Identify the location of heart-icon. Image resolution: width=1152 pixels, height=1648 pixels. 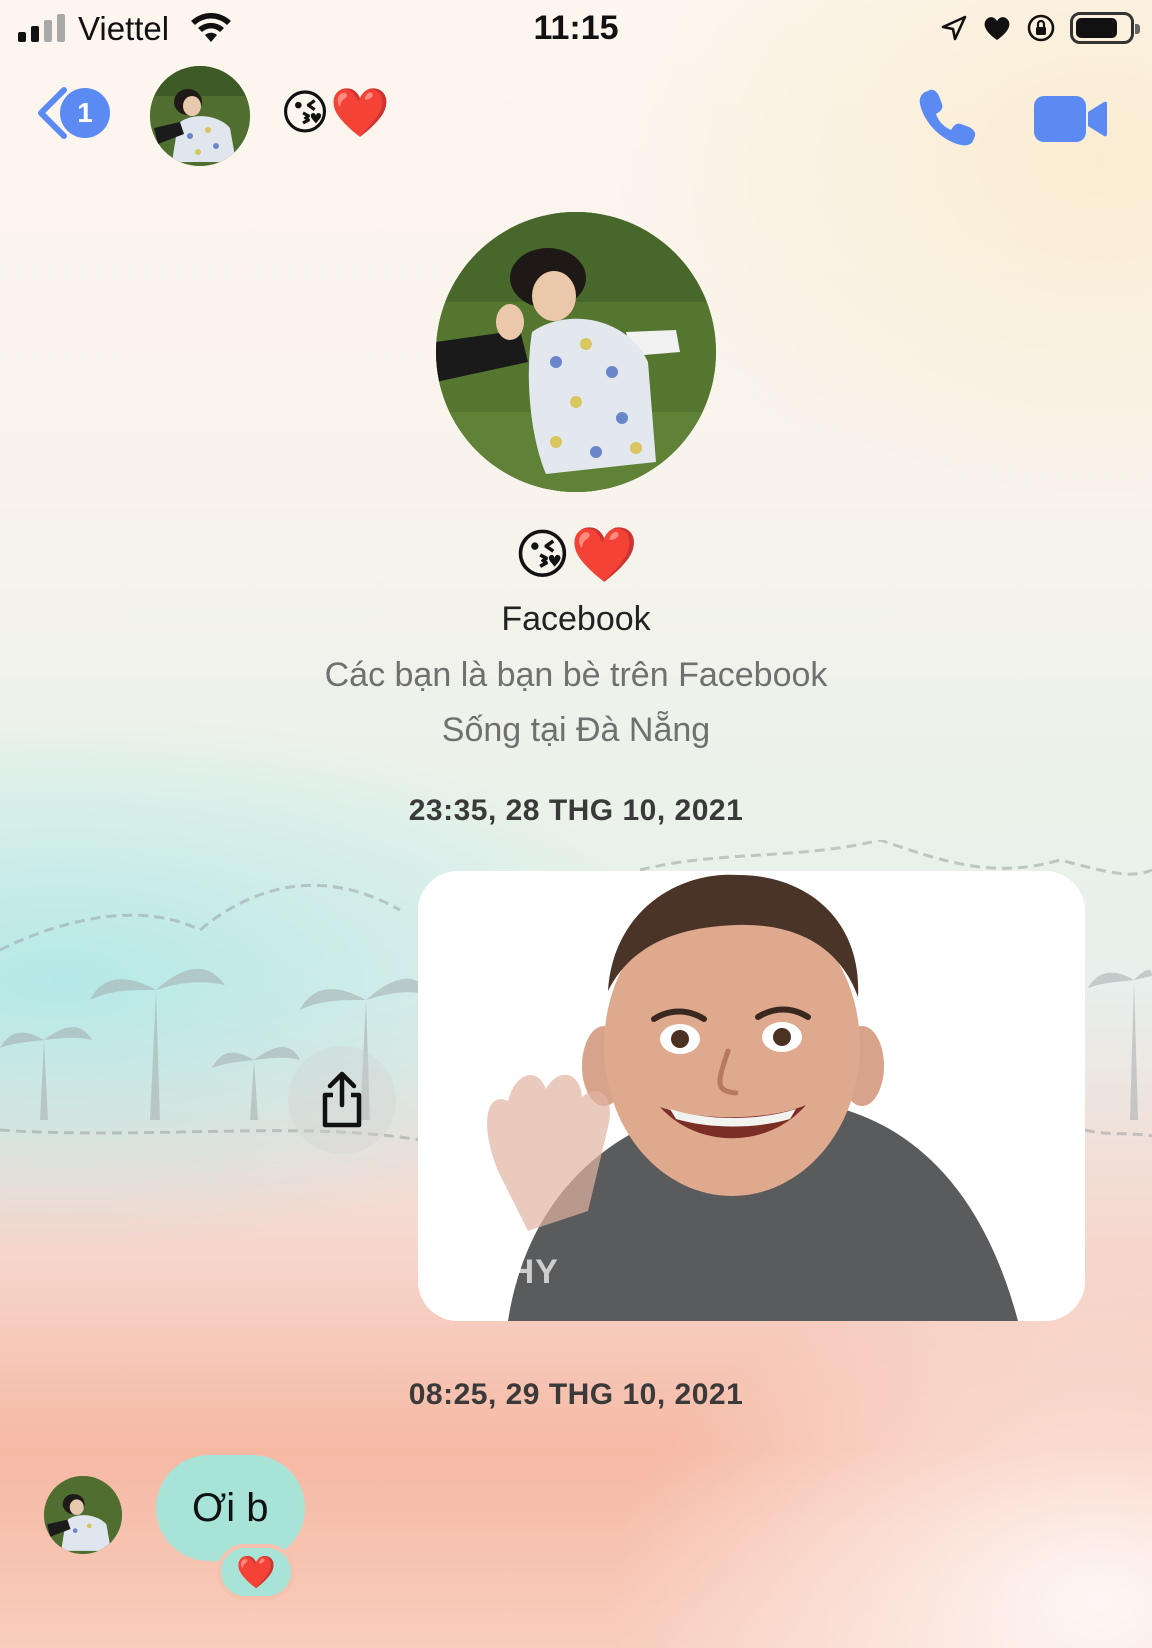
(997, 28).